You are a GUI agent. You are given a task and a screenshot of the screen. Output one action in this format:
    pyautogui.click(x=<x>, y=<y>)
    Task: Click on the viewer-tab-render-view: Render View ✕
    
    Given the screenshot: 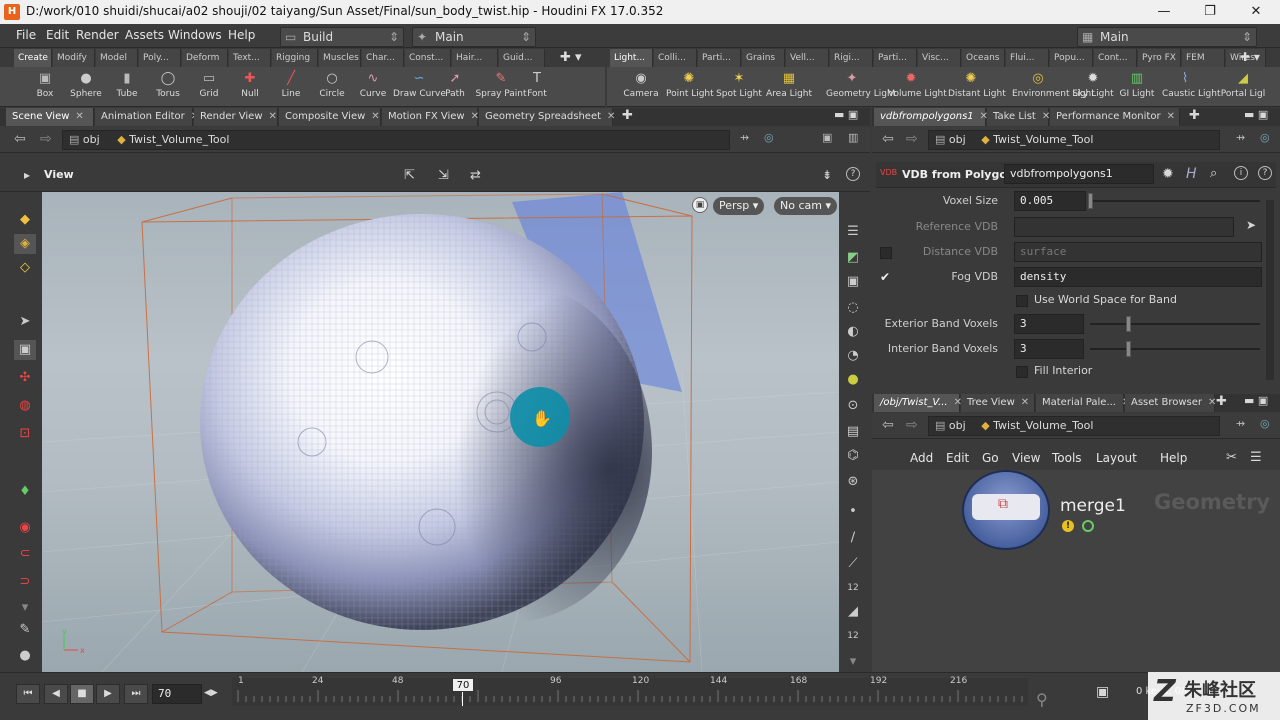 What is the action you would take?
    pyautogui.click(x=236, y=117)
    